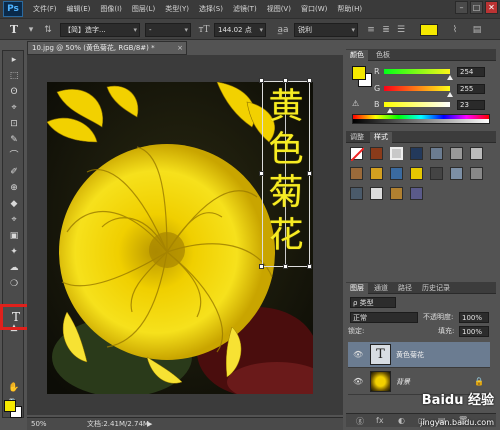 This screenshot has width=500, height=430. I want to click on color-spectrum-bar, so click(421, 119).